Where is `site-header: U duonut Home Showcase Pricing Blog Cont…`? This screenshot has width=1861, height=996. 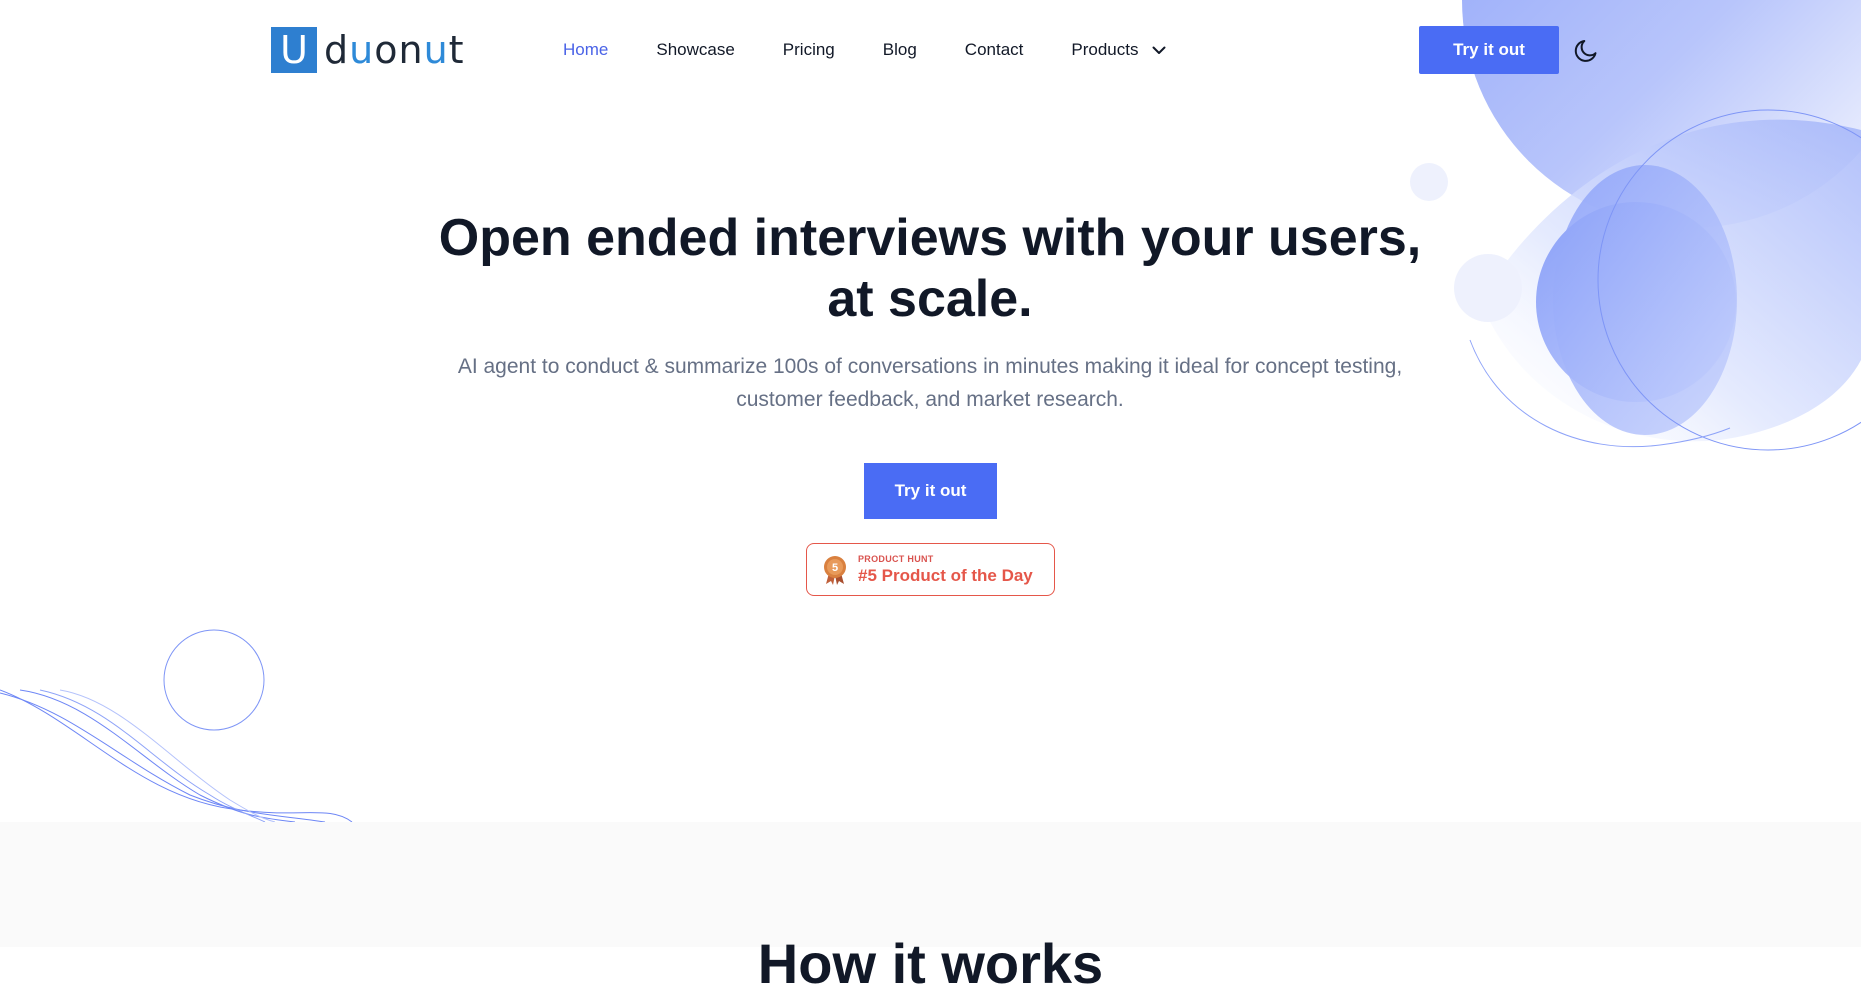 site-header: U duonut Home Showcase Pricing Blog Cont… is located at coordinates (930, 50).